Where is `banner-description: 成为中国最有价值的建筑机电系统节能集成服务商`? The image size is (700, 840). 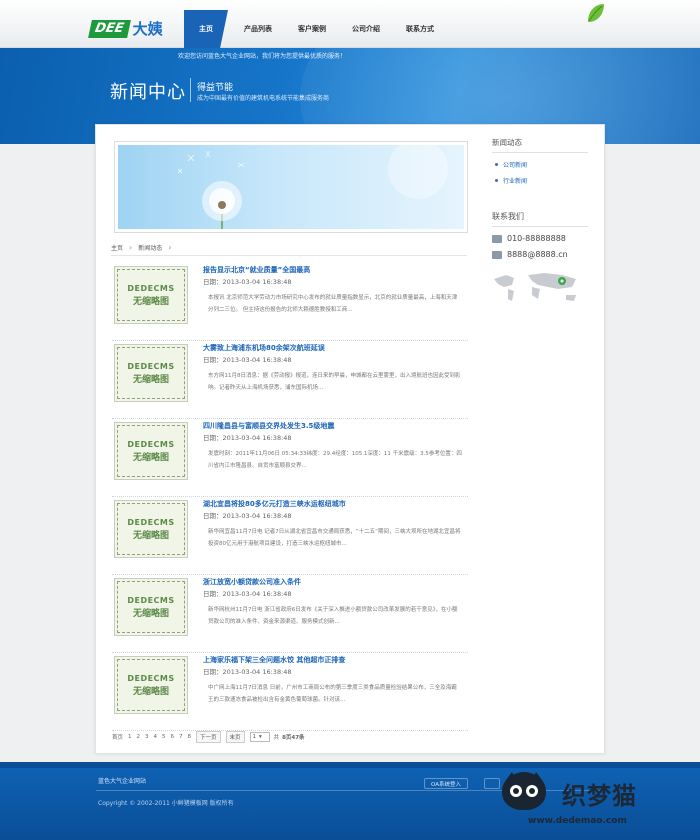 banner-description: 成为中国最有价值的建筑机电系统节能集成服务商 is located at coordinates (263, 98).